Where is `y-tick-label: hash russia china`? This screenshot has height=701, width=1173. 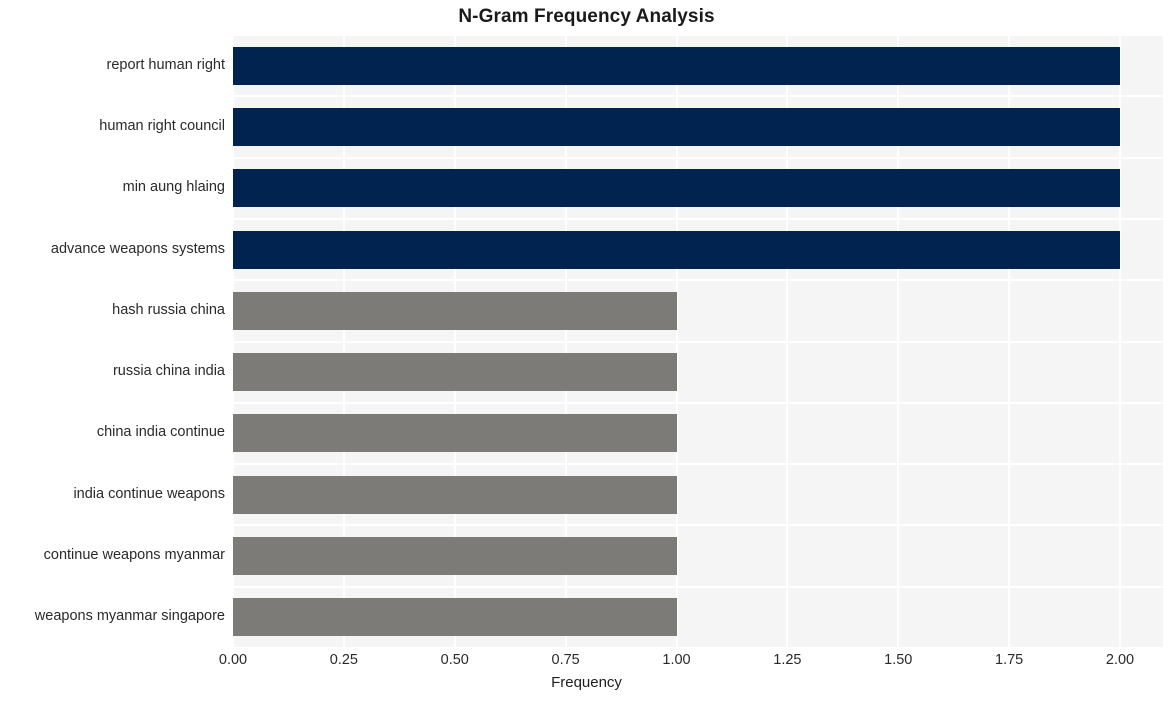
y-tick-label: hash russia china is located at coordinates (168, 309).